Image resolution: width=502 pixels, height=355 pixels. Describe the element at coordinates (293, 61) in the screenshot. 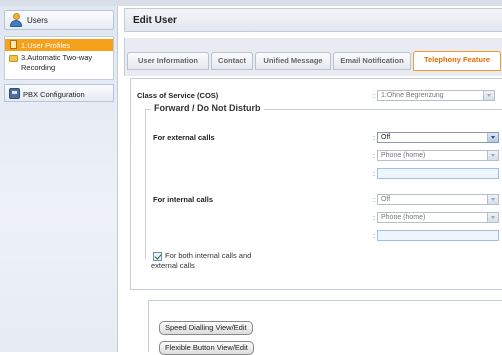

I see `tab-unified-message: Unified Message` at that location.